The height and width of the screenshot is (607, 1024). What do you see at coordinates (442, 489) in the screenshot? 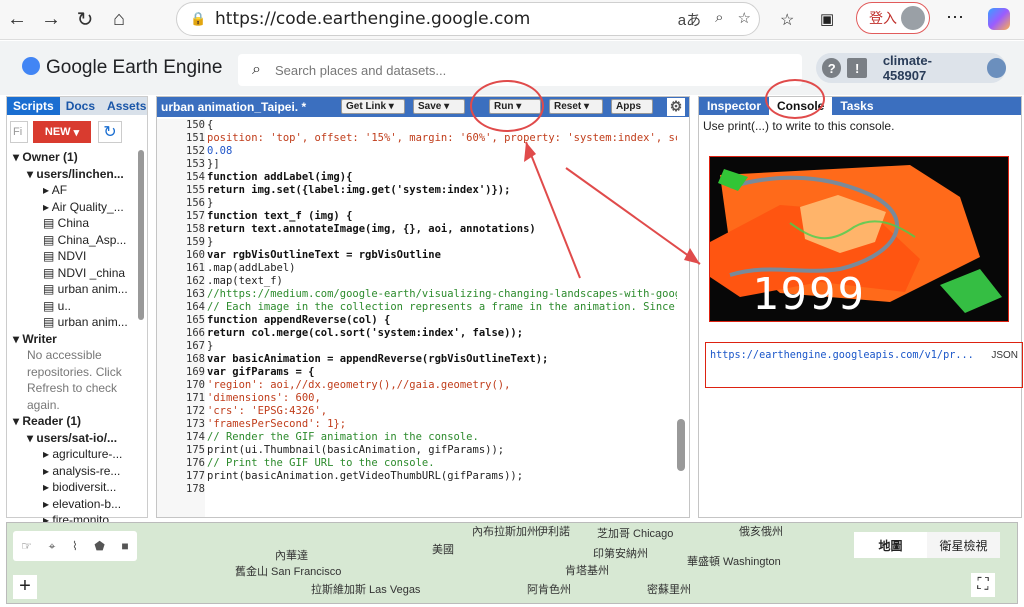
I see `code-line` at bounding box center [442, 489].